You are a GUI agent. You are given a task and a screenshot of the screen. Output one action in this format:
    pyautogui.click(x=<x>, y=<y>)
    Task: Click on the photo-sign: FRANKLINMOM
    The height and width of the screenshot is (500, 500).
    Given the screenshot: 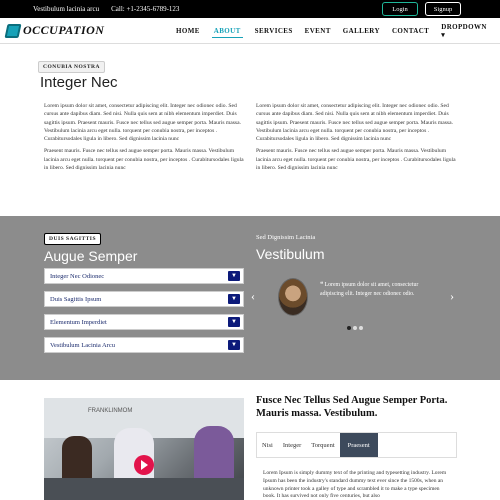 What is the action you would take?
    pyautogui.click(x=110, y=411)
    